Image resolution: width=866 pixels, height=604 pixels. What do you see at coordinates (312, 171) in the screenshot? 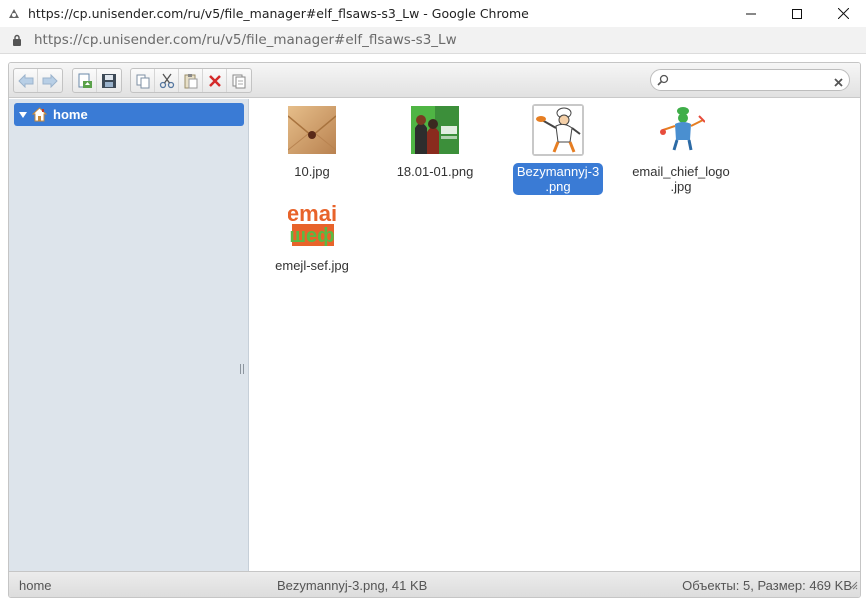
I see `file-name: 10.jpg` at bounding box center [312, 171].